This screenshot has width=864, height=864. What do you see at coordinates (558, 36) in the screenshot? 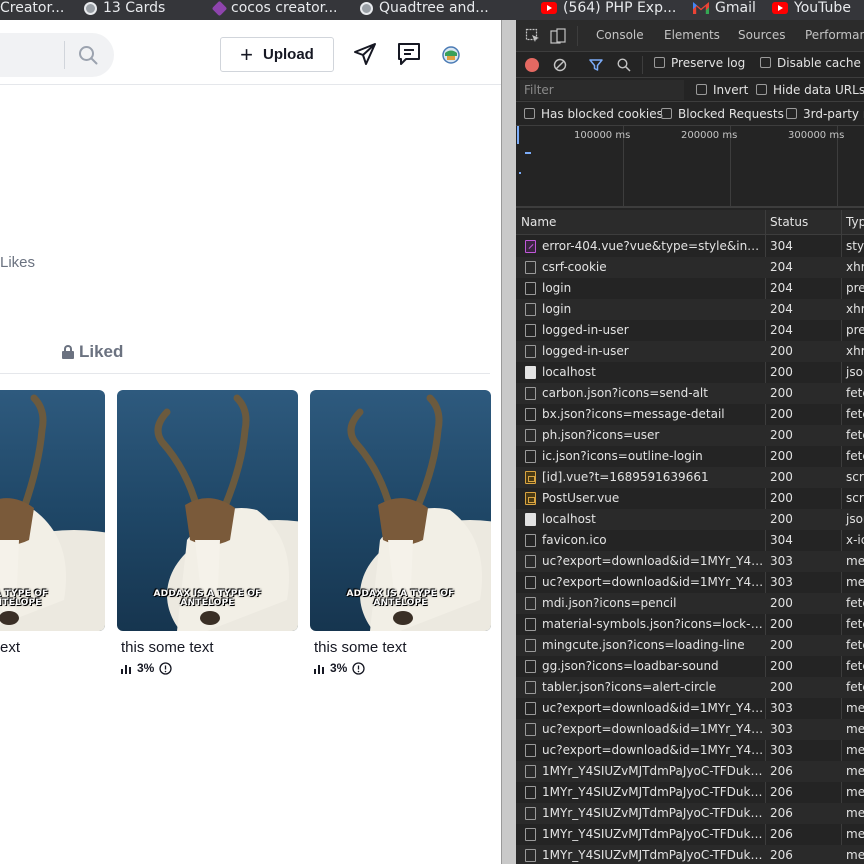
I see `device-toolbar-icon` at bounding box center [558, 36].